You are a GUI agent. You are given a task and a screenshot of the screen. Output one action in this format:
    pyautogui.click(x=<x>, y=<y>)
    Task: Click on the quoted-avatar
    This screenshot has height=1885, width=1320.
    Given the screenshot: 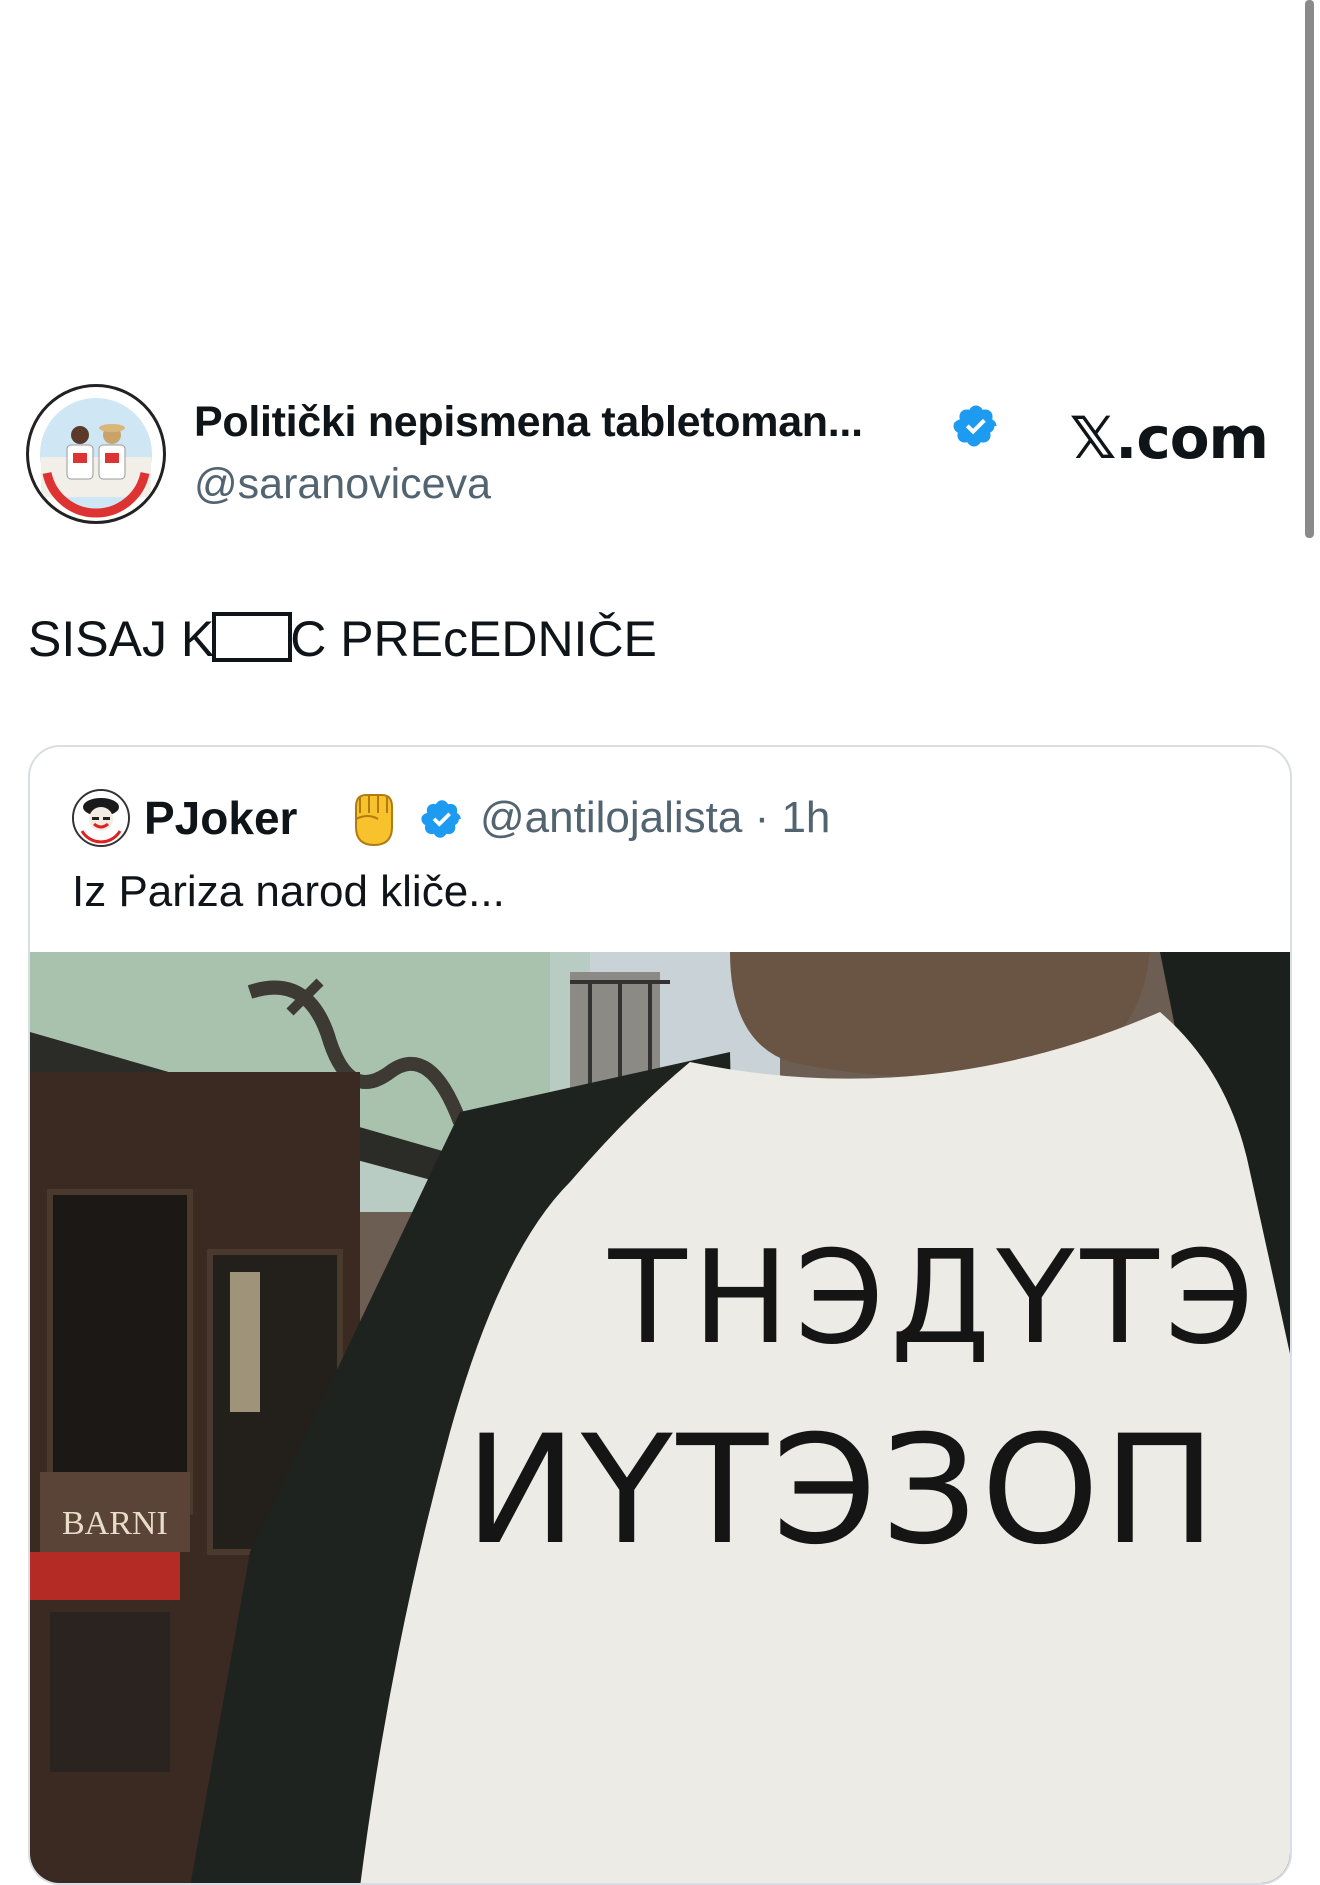 What is the action you would take?
    pyautogui.click(x=101, y=818)
    